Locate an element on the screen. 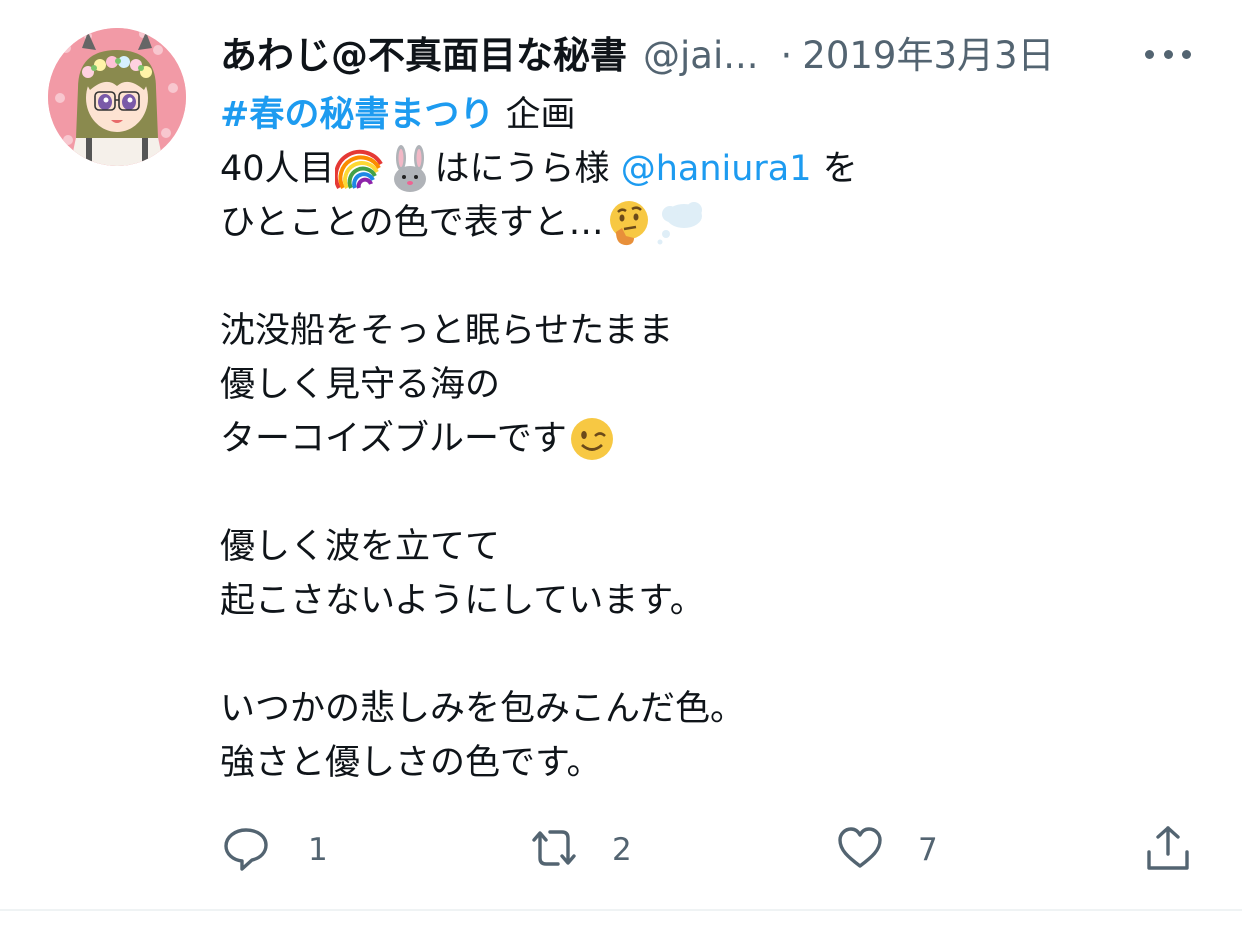  thought-balloon-emoji is located at coordinates (679, 223).